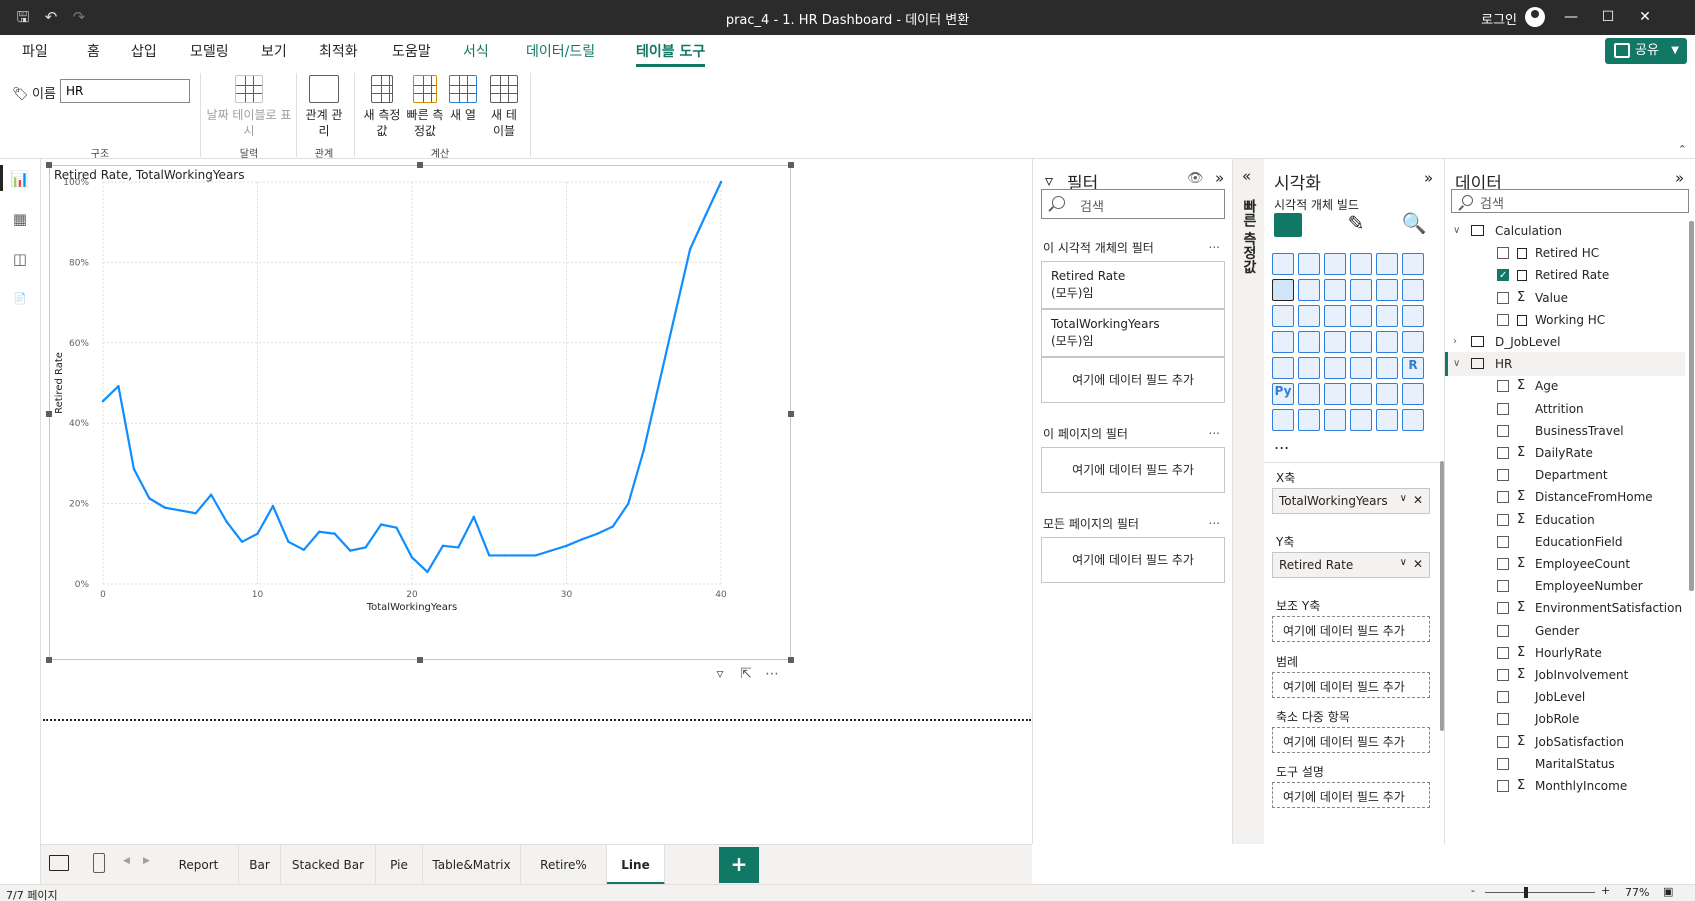 Image resolution: width=1695 pixels, height=901 pixels. What do you see at coordinates (1290, 226) in the screenshot?
I see `build-visual-tab` at bounding box center [1290, 226].